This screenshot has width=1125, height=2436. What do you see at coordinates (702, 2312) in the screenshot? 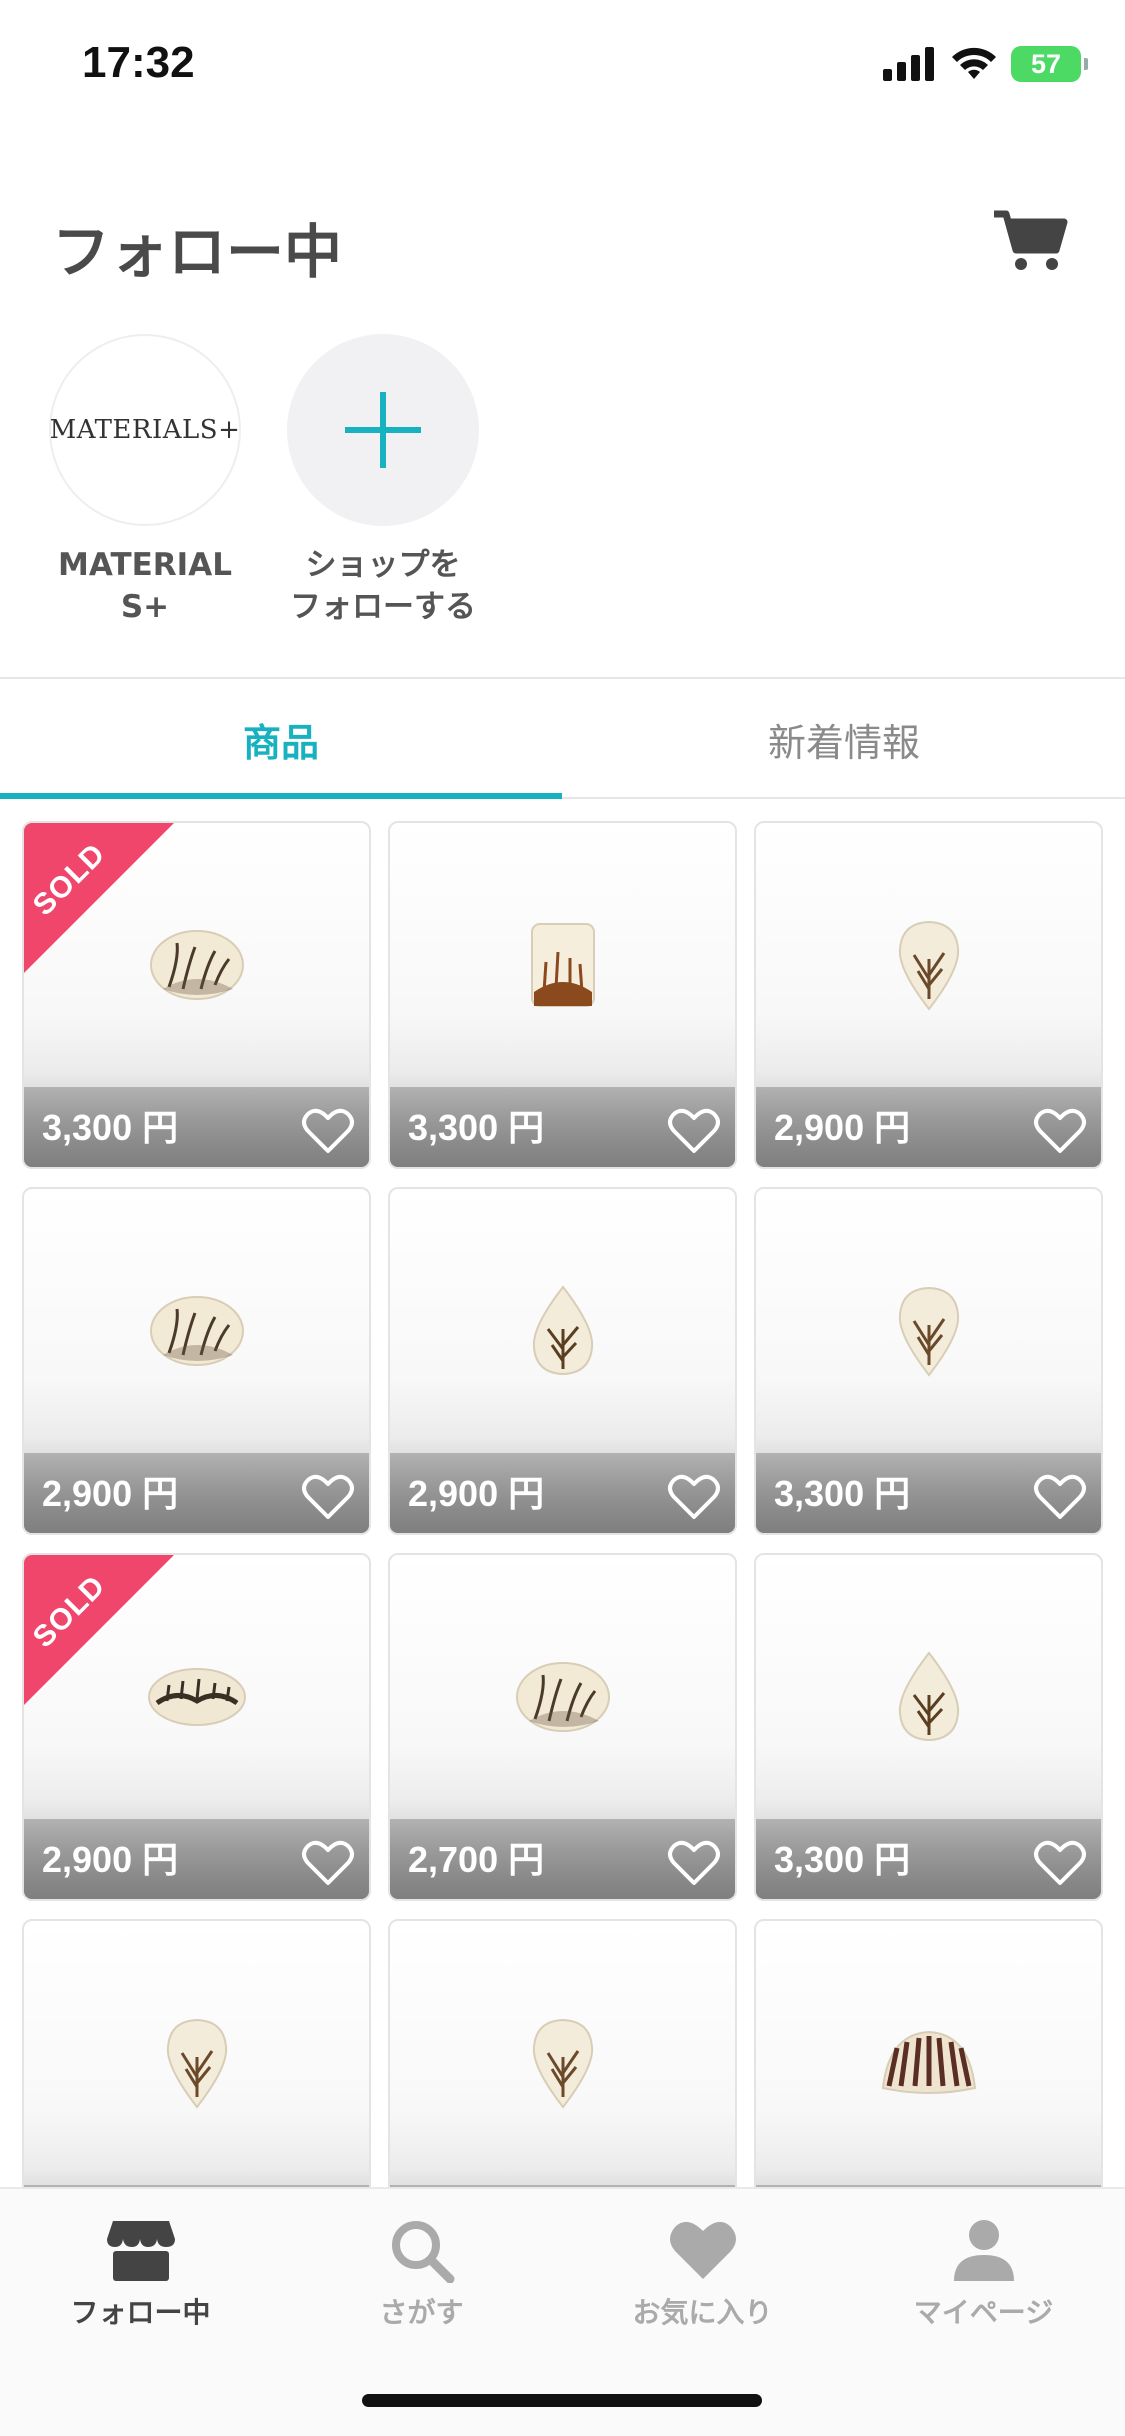
I see `nav-label: お気に入り` at bounding box center [702, 2312].